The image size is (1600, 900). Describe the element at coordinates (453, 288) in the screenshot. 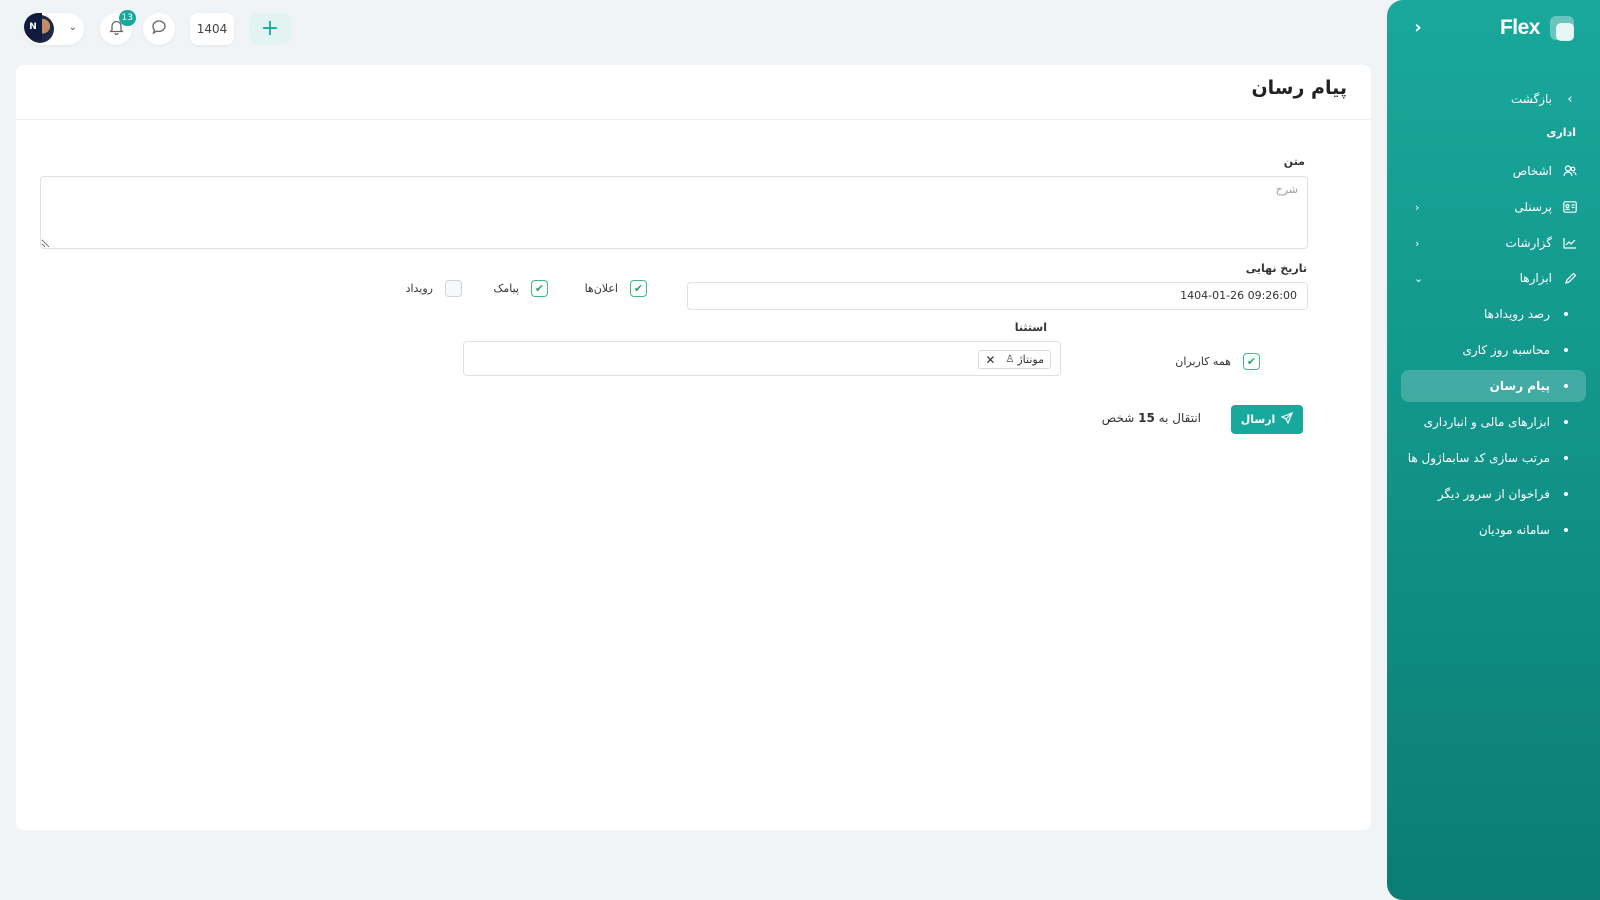

I see `event-checkbox` at that location.